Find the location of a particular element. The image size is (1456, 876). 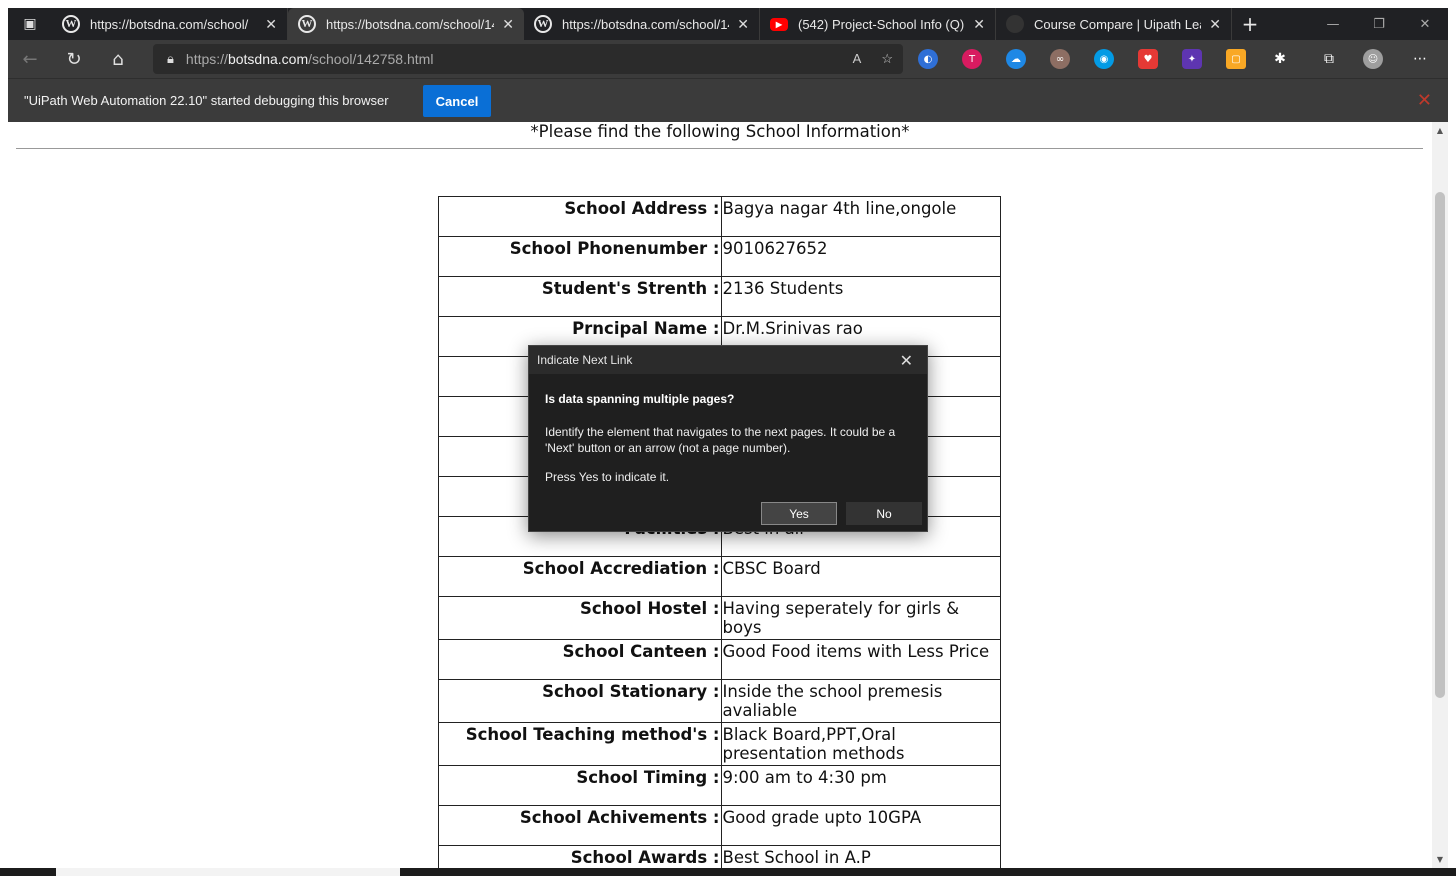

table-row: Student's Strenth :2136 Students is located at coordinates (719, 296).